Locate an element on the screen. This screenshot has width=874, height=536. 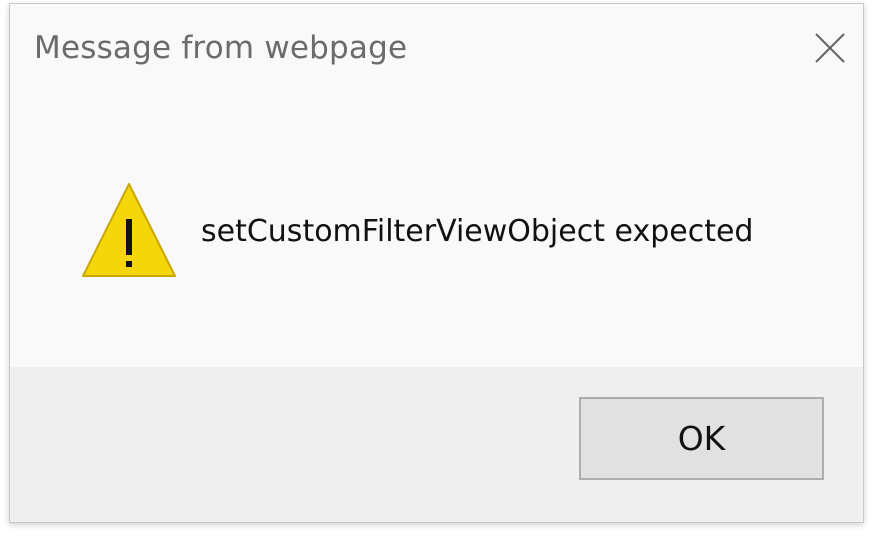
close-icon is located at coordinates (830, 48).